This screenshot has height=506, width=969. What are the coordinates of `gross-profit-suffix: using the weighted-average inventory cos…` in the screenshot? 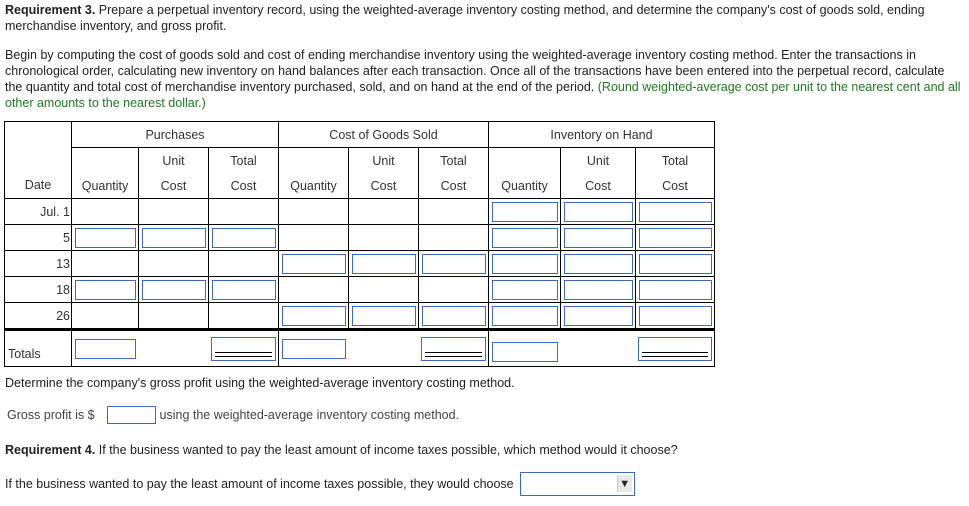 It's located at (309, 415).